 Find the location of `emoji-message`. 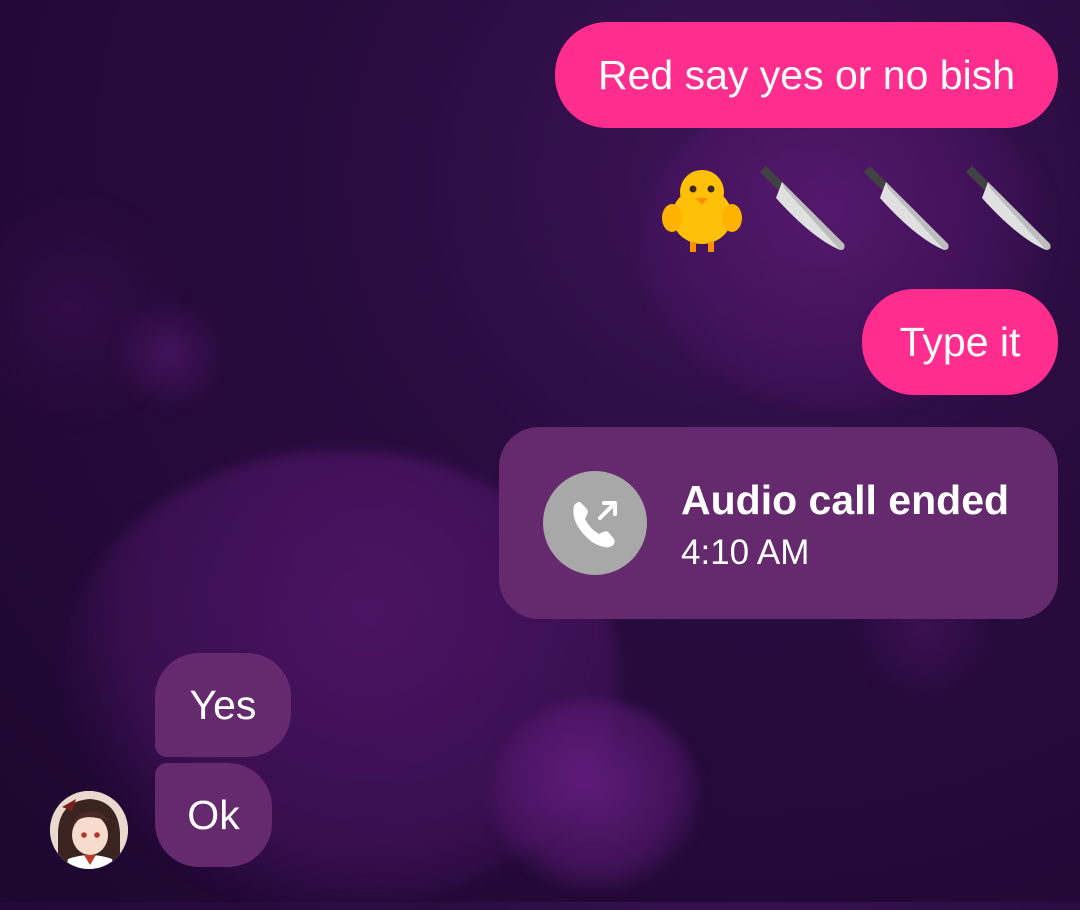

emoji-message is located at coordinates (857, 210).